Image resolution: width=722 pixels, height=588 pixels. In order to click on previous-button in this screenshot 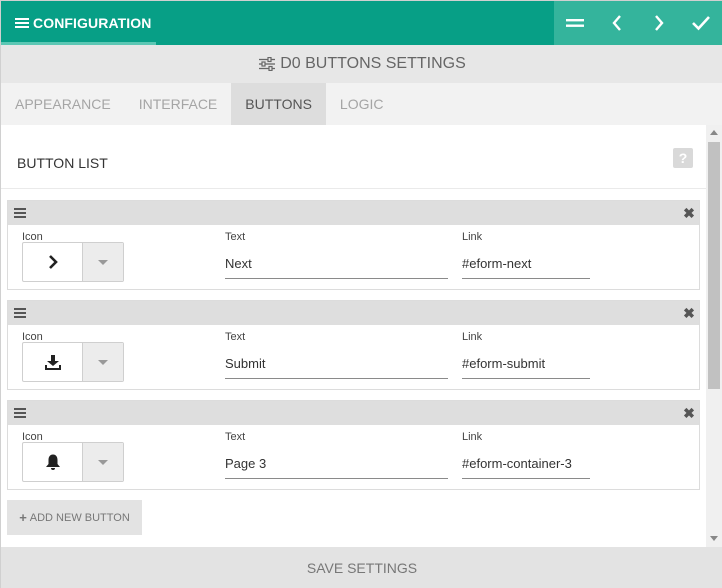, I will do `click(617, 23)`.